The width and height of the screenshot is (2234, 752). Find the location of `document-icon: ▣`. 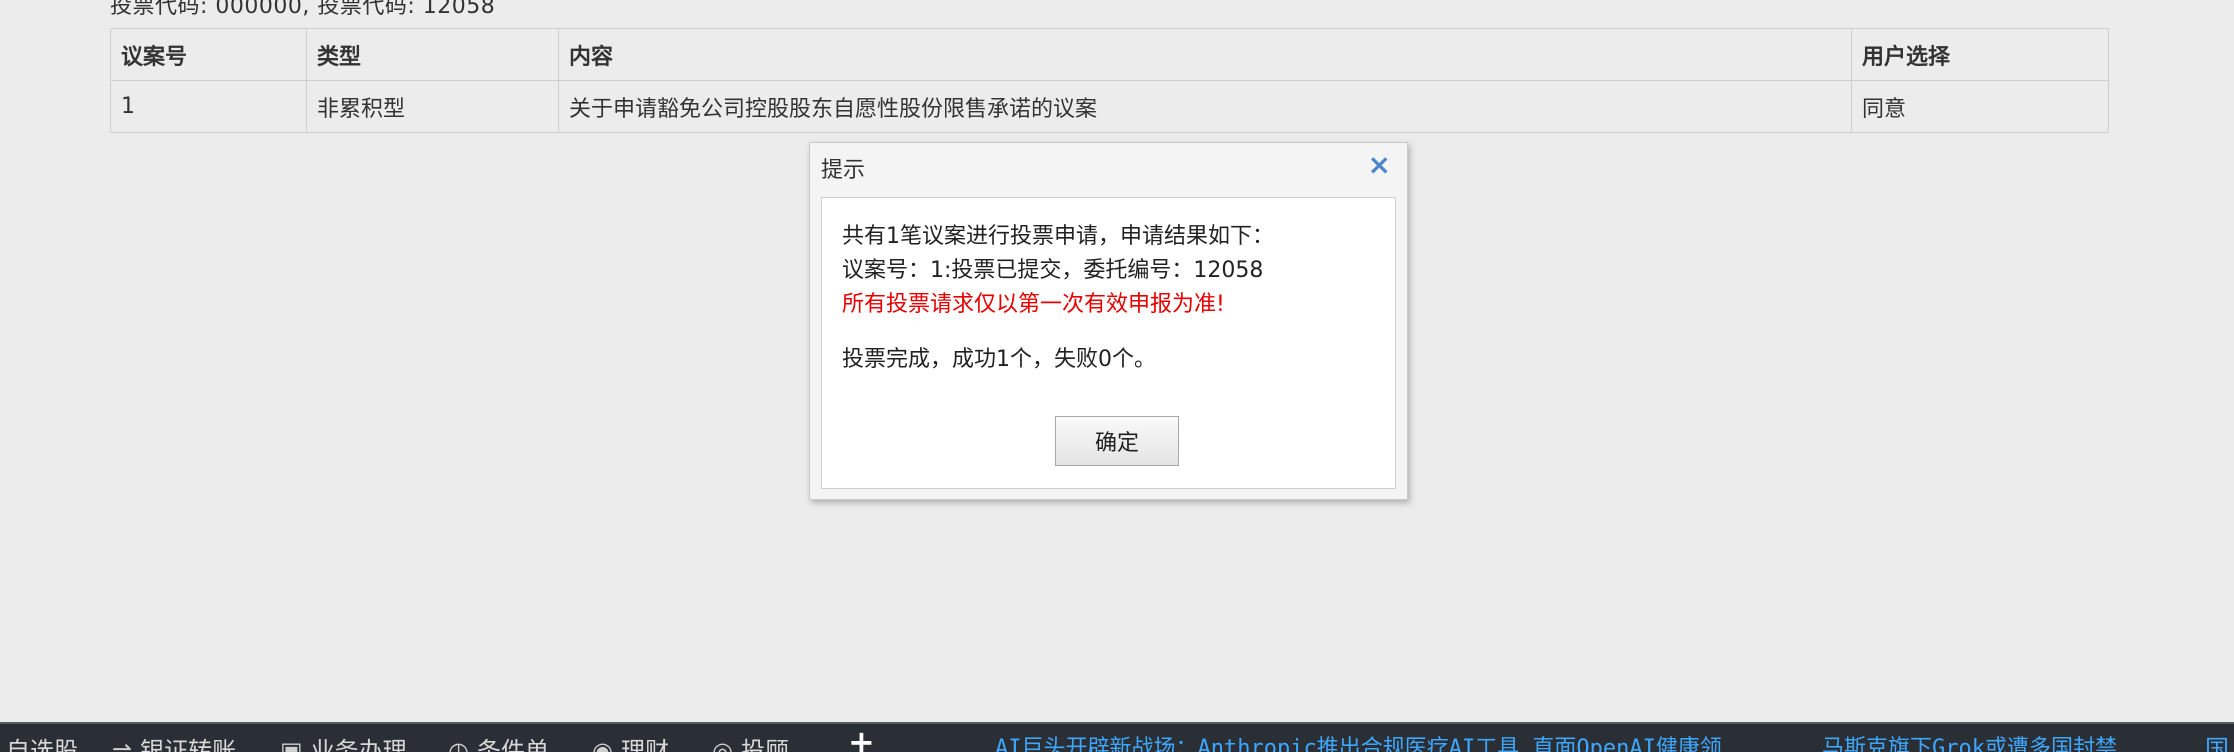

document-icon: ▣ is located at coordinates (291, 744).